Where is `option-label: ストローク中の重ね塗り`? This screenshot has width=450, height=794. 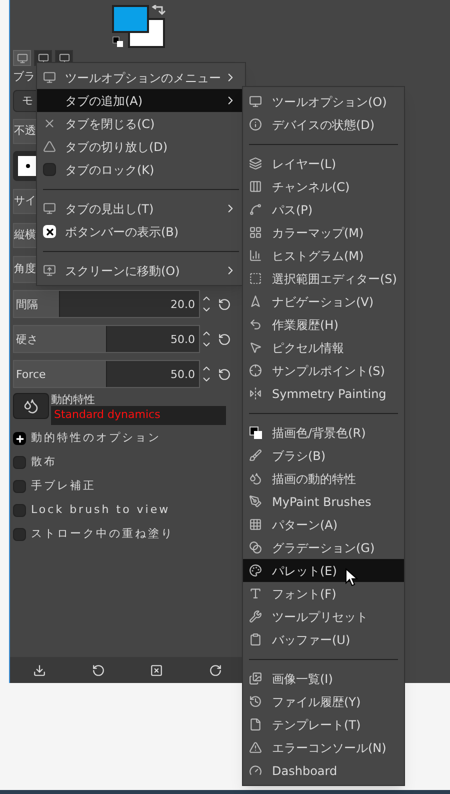
option-label: ストローク中の重ね塗り is located at coordinates (102, 534).